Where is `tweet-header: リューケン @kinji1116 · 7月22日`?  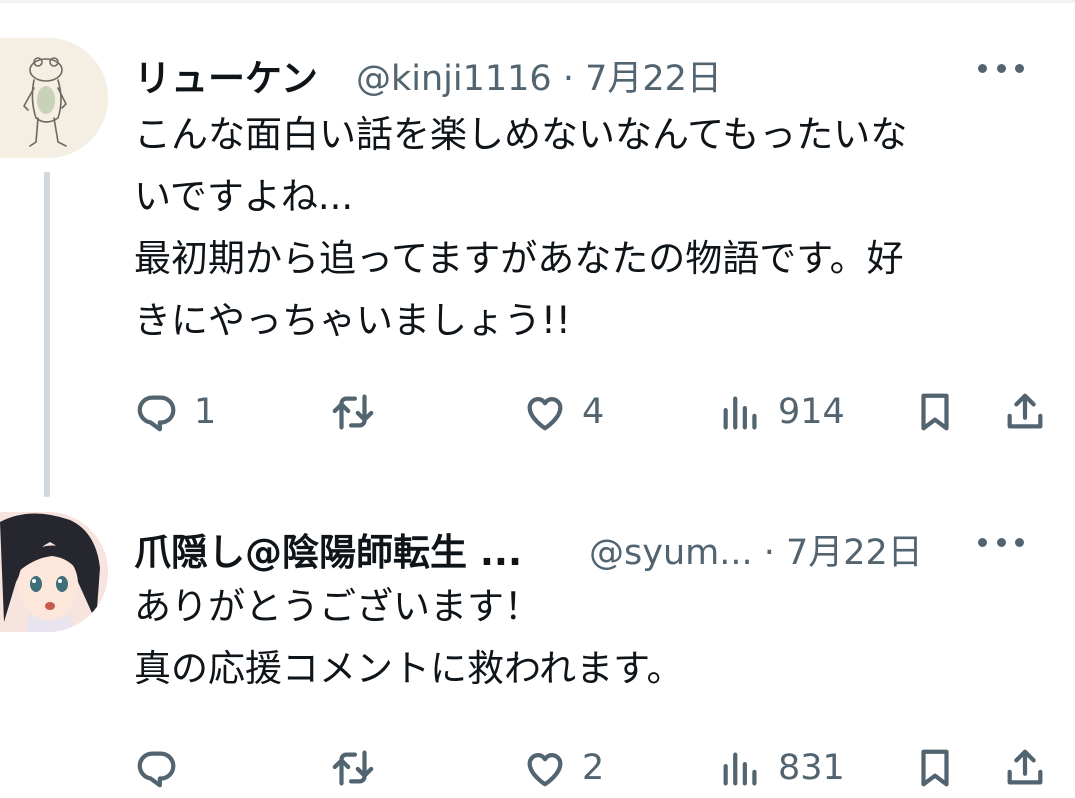 tweet-header: リューケン @kinji1116 · 7月22日 is located at coordinates (594, 70).